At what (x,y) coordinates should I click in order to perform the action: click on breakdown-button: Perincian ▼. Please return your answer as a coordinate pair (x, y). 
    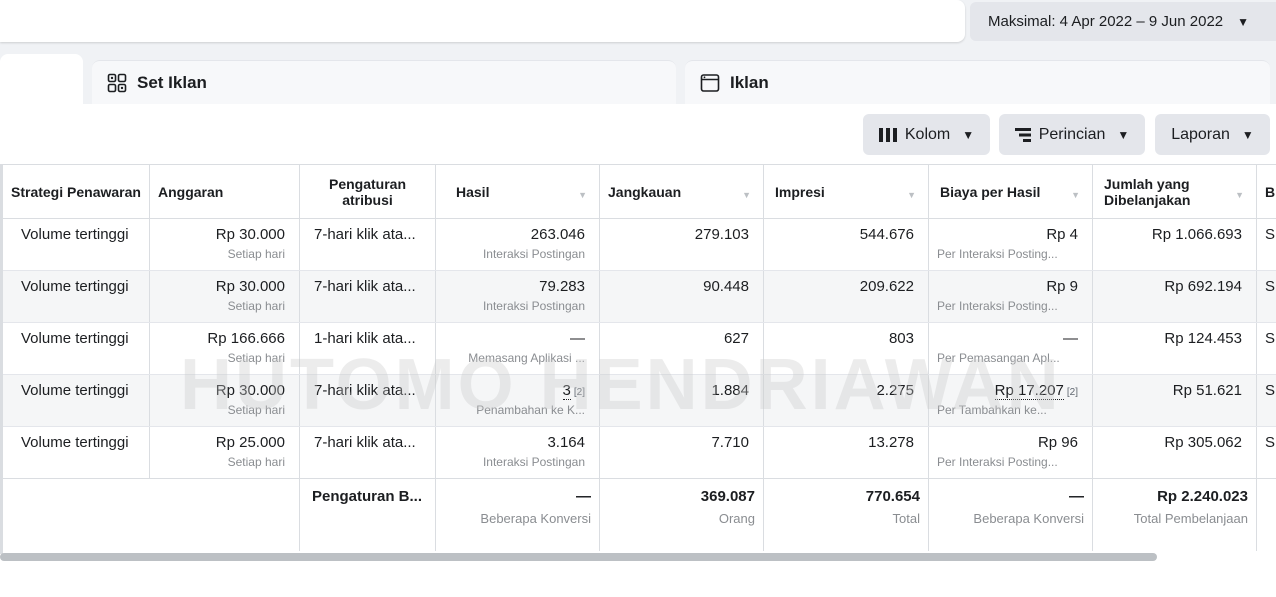
    Looking at the image, I should click on (1072, 134).